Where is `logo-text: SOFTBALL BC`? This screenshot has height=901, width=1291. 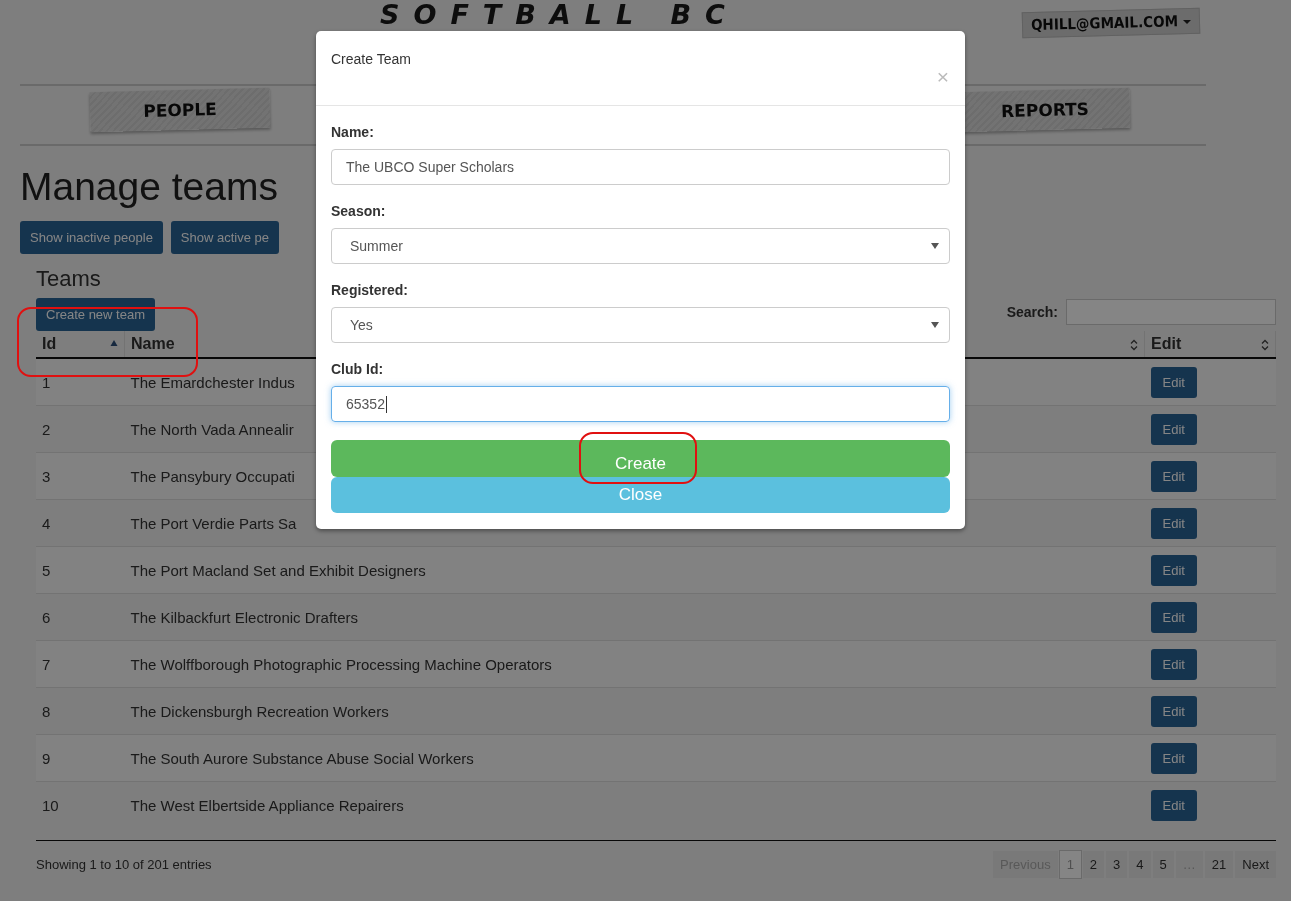 logo-text: SOFTBALL BC is located at coordinates (559, 15).